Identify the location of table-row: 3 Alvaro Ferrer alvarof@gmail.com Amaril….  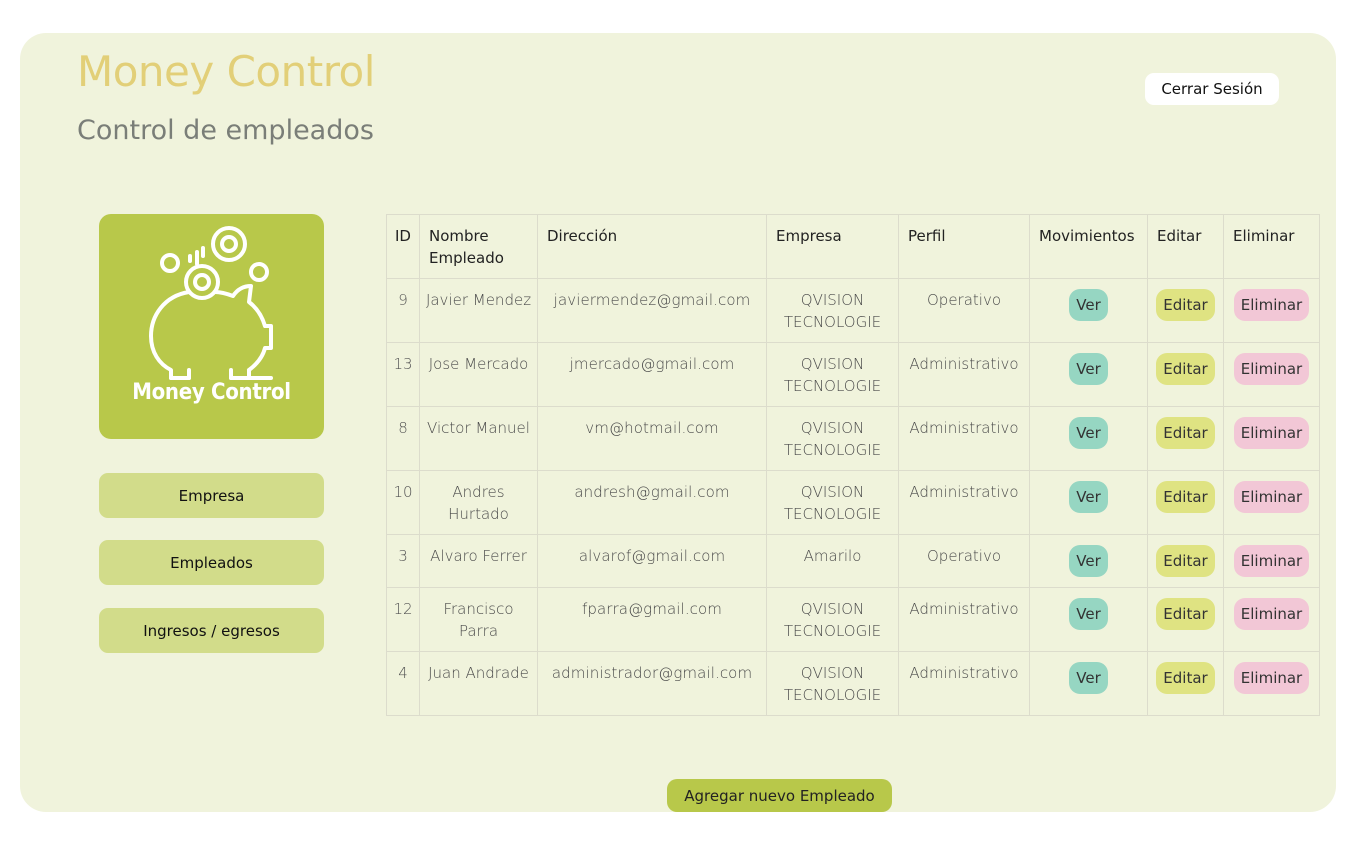
(853, 561).